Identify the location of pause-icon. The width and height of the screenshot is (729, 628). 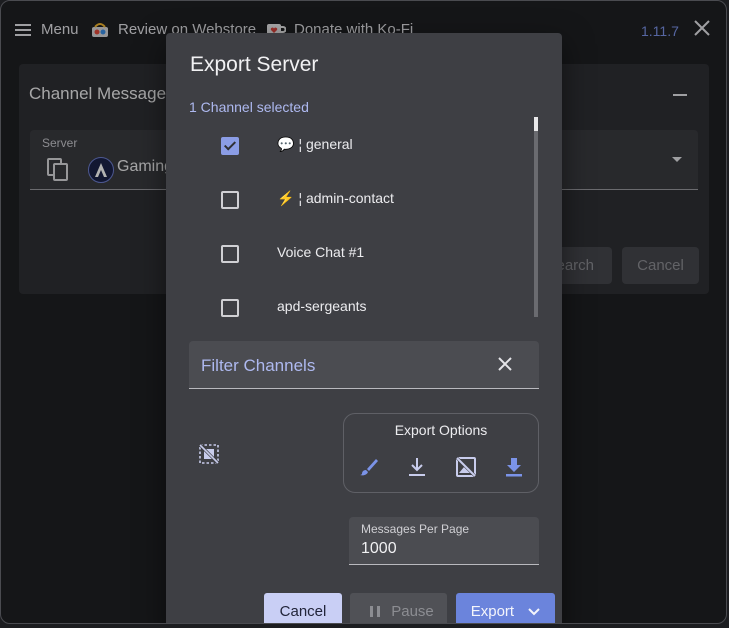
(371, 611).